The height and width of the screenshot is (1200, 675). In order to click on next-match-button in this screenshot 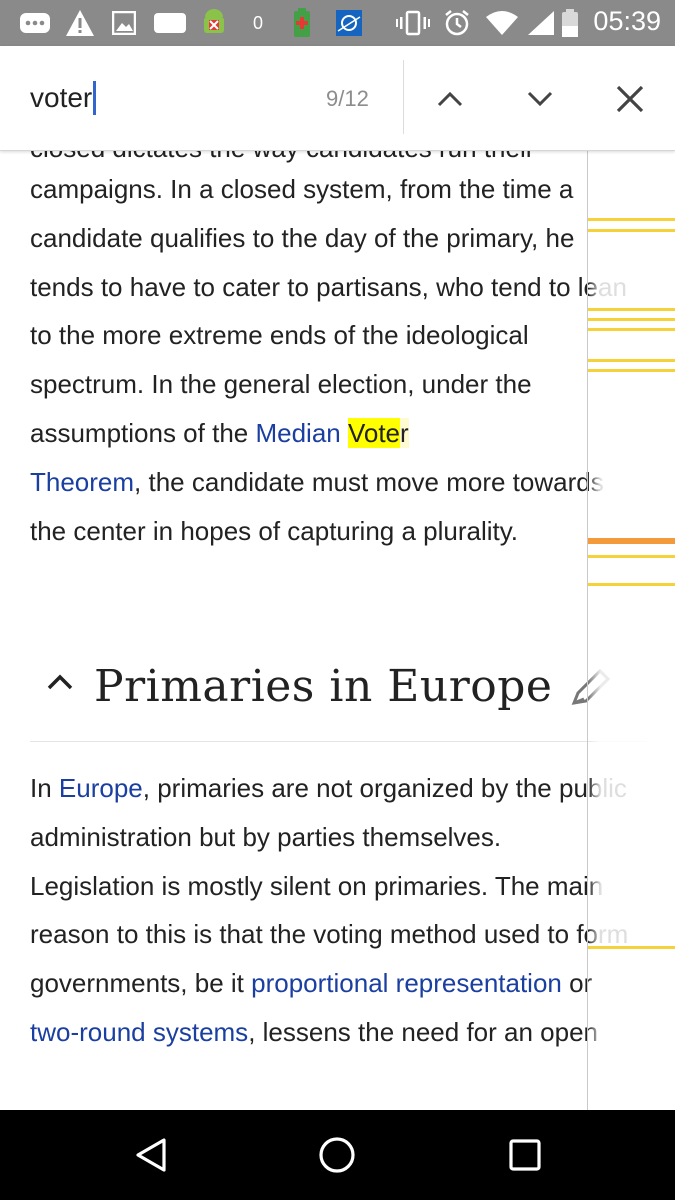, I will do `click(540, 99)`.